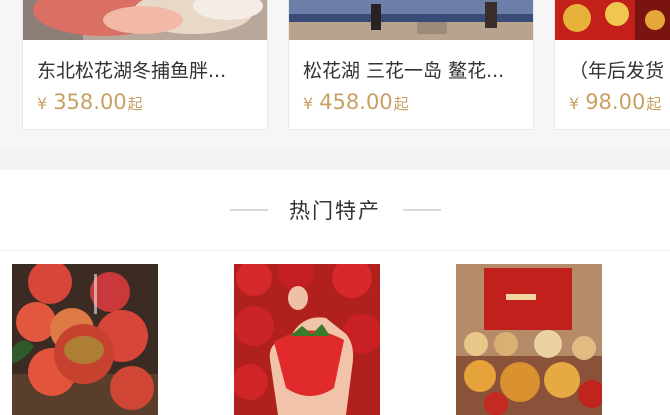 This screenshot has height=415, width=670. I want to click on price-value: 458.00, so click(356, 102).